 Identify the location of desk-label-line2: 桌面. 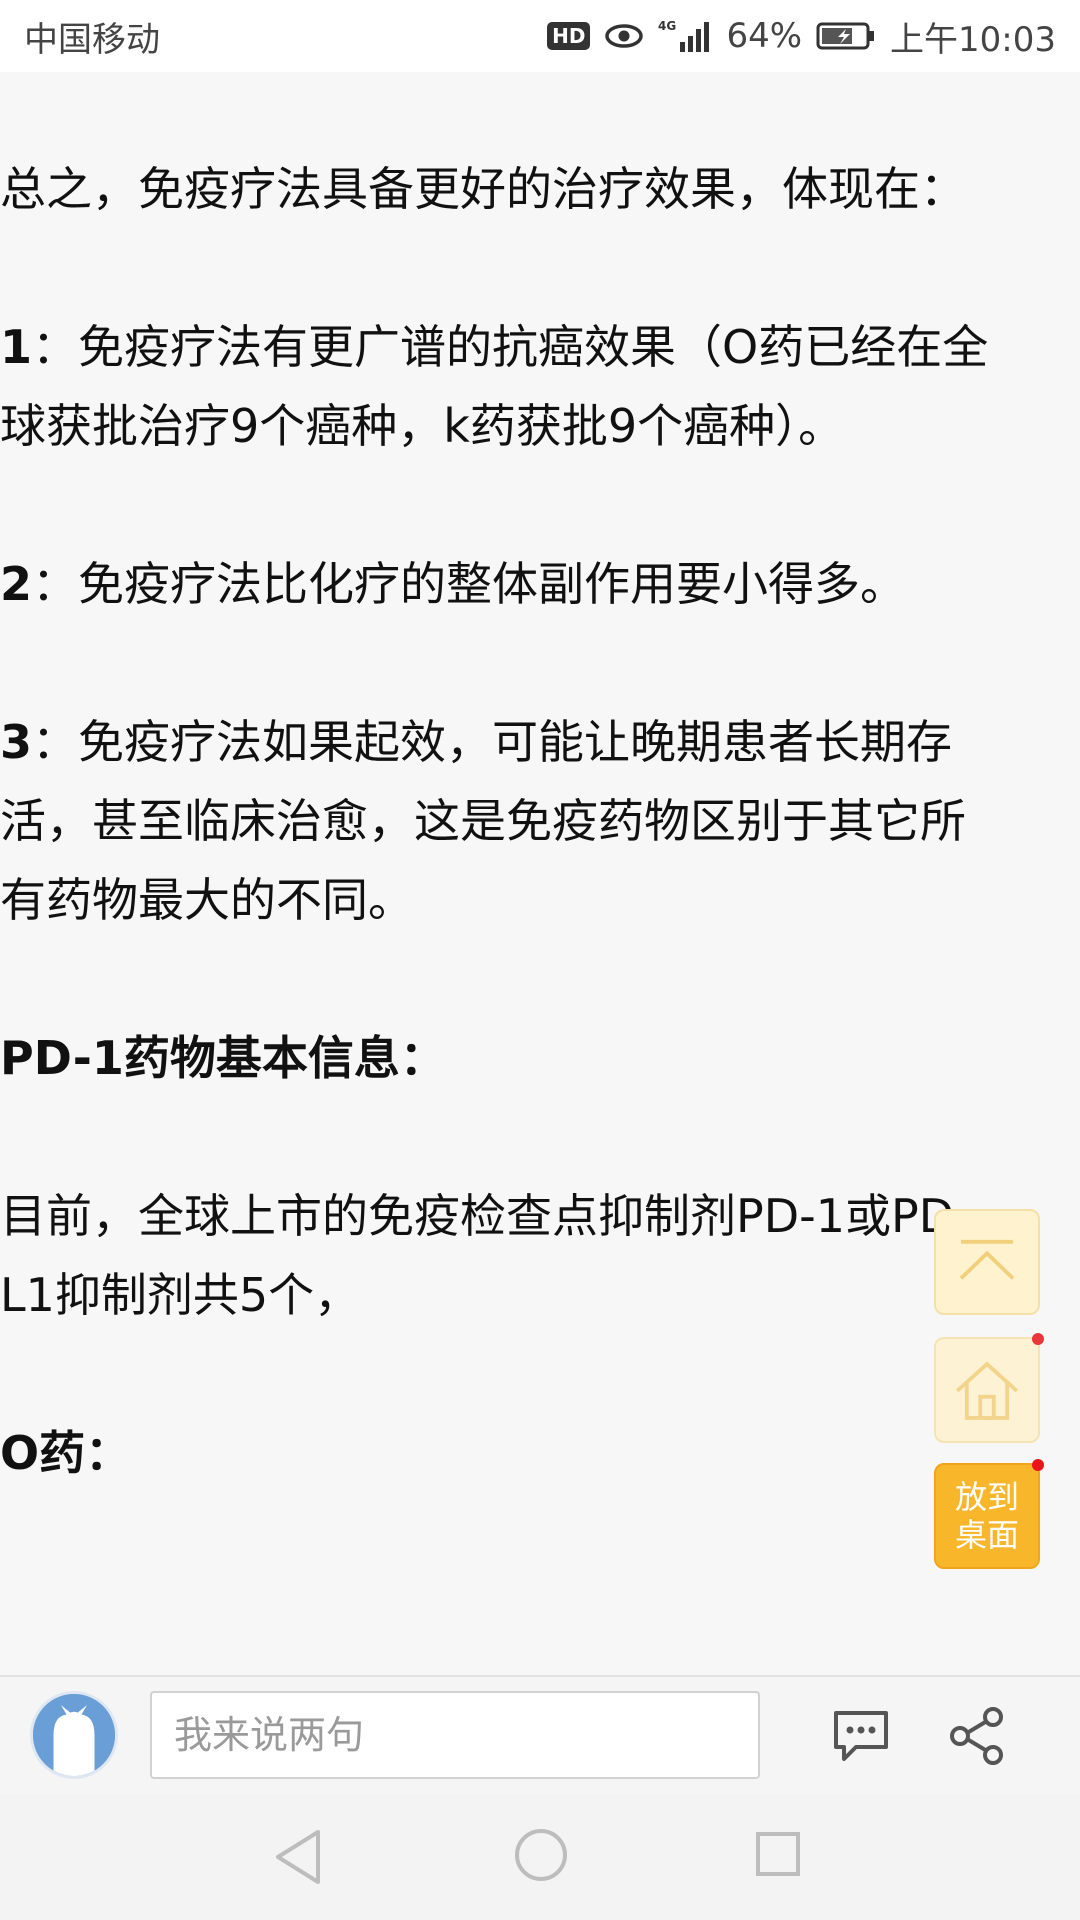
(986, 1535).